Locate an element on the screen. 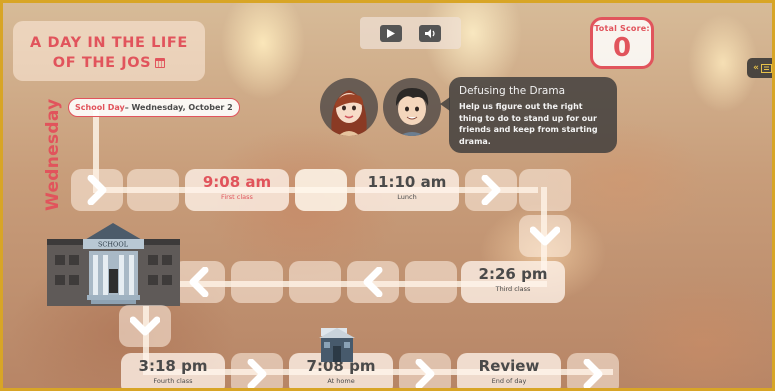  school-building: SCHOOL is located at coordinates (113, 264).